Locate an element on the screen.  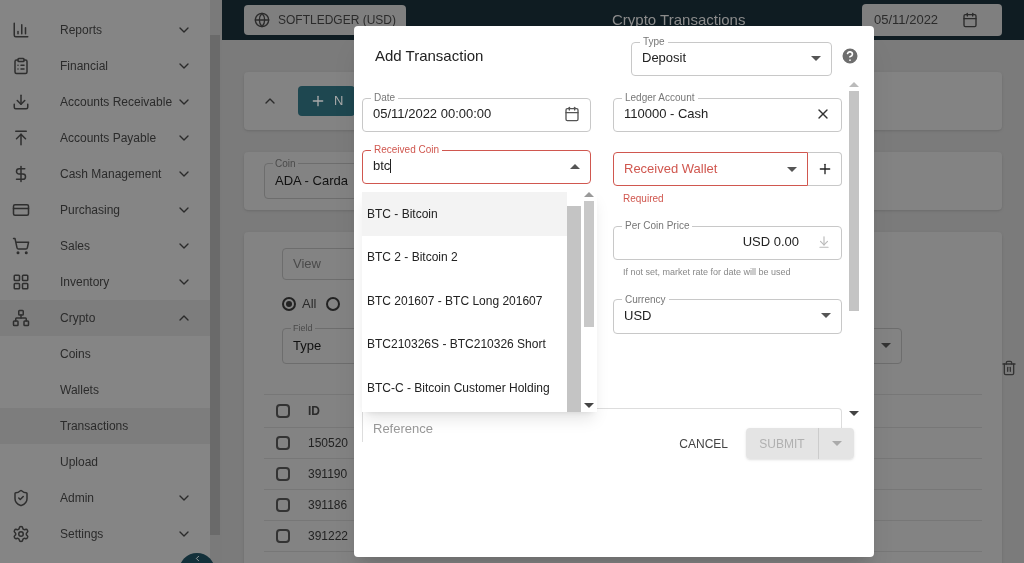
dialog-title: Add Transaction is located at coordinates (430, 55).